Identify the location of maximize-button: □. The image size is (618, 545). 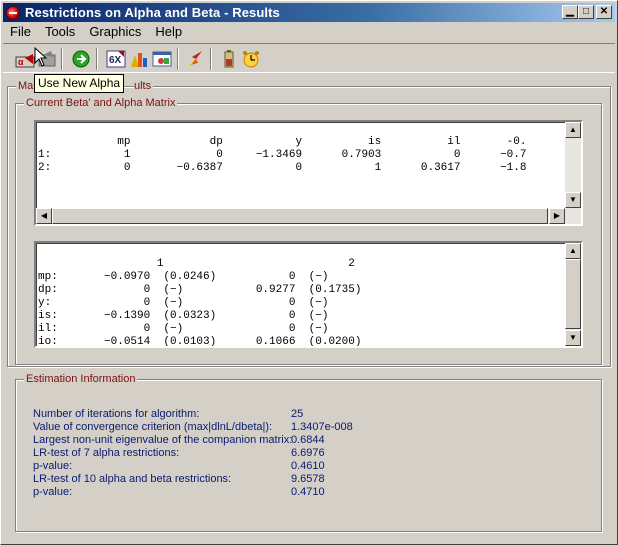
(586, 12).